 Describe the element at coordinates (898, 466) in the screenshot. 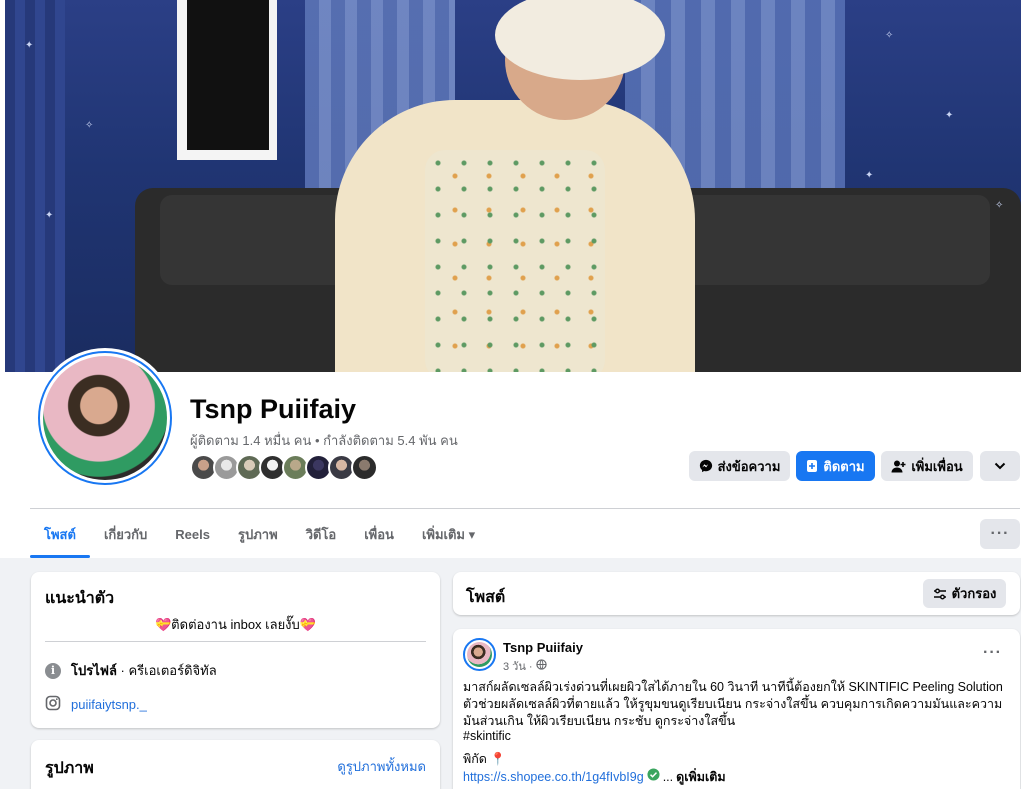

I see `add-friend-icon` at that location.